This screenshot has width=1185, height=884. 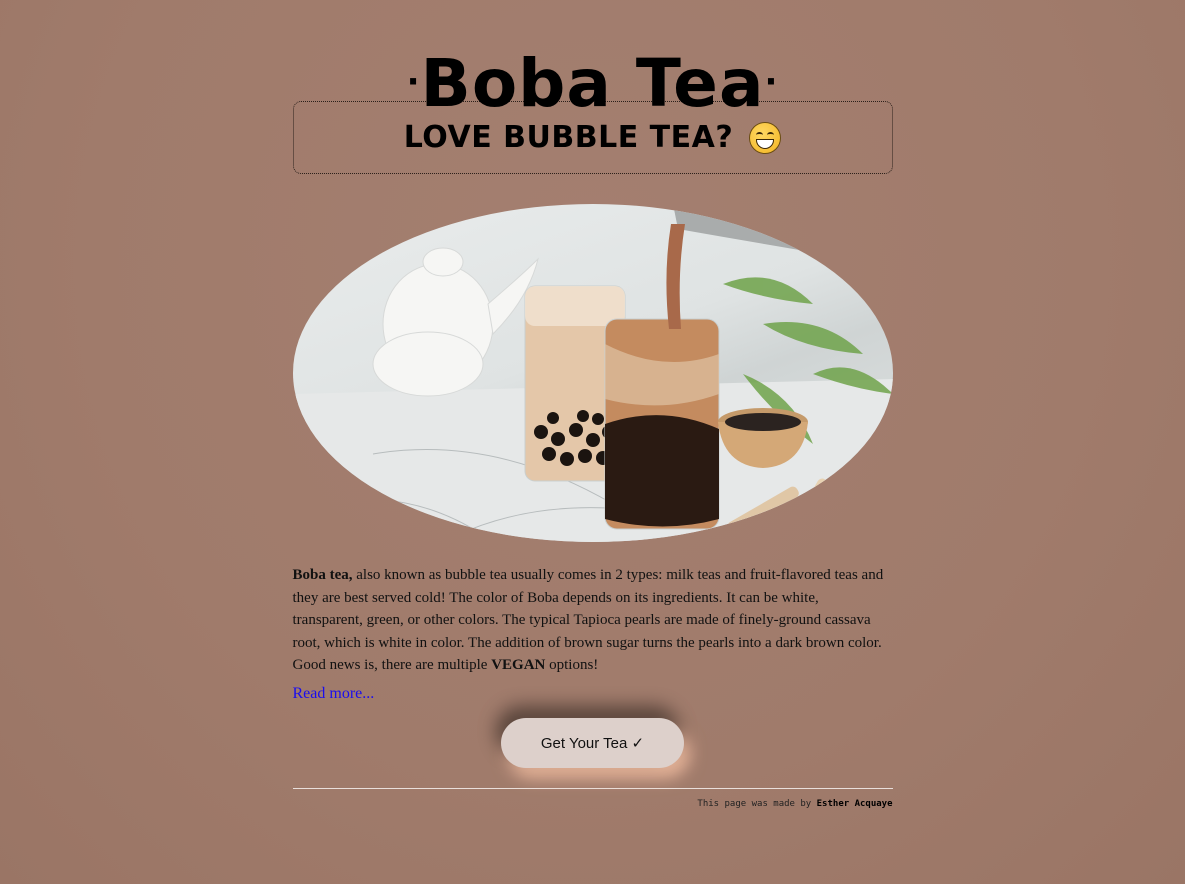 I want to click on description-lead: Boba tea,, so click(x=322, y=575).